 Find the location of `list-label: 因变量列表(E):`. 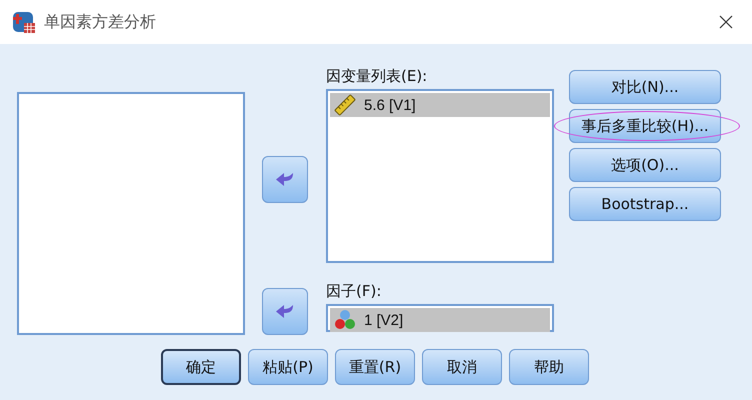

list-label: 因变量列表(E): is located at coordinates (377, 76).